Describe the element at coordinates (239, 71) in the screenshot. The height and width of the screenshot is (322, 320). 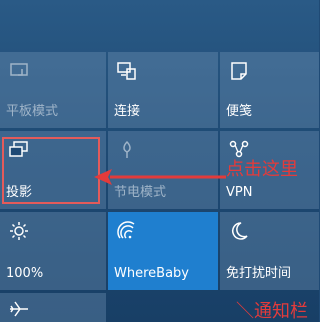
I see `note-icon` at that location.